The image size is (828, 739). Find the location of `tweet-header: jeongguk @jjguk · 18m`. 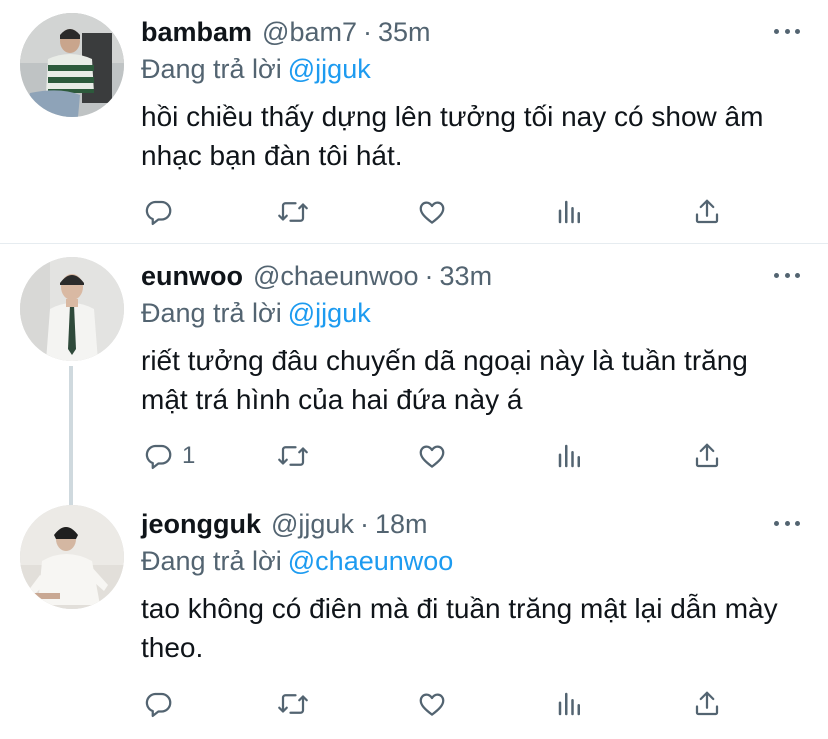

tweet-header: jeongguk @jjguk · 18m is located at coordinates (284, 524).